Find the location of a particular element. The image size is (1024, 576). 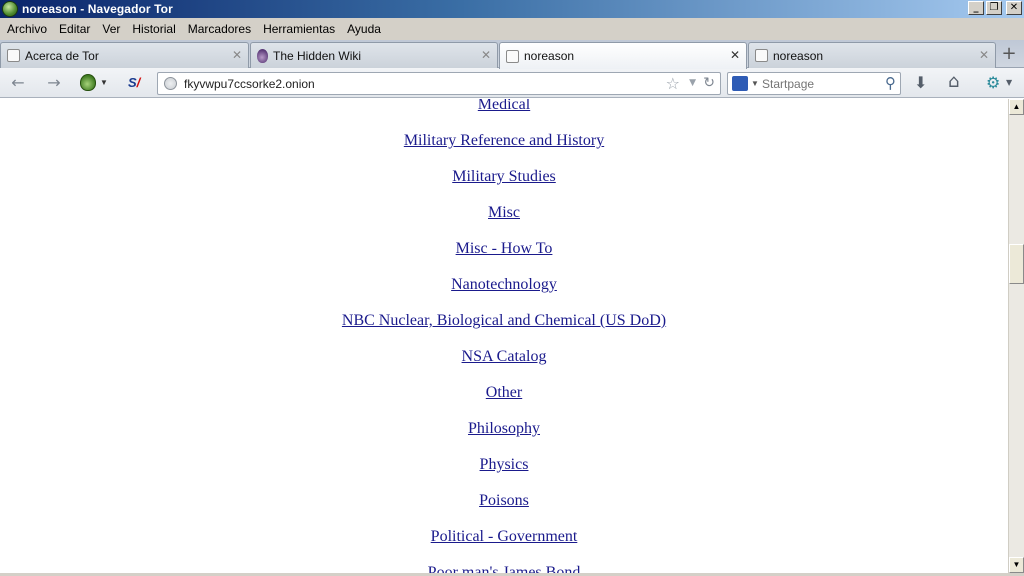

url-history-dropdown: ▼ is located at coordinates (692, 83).